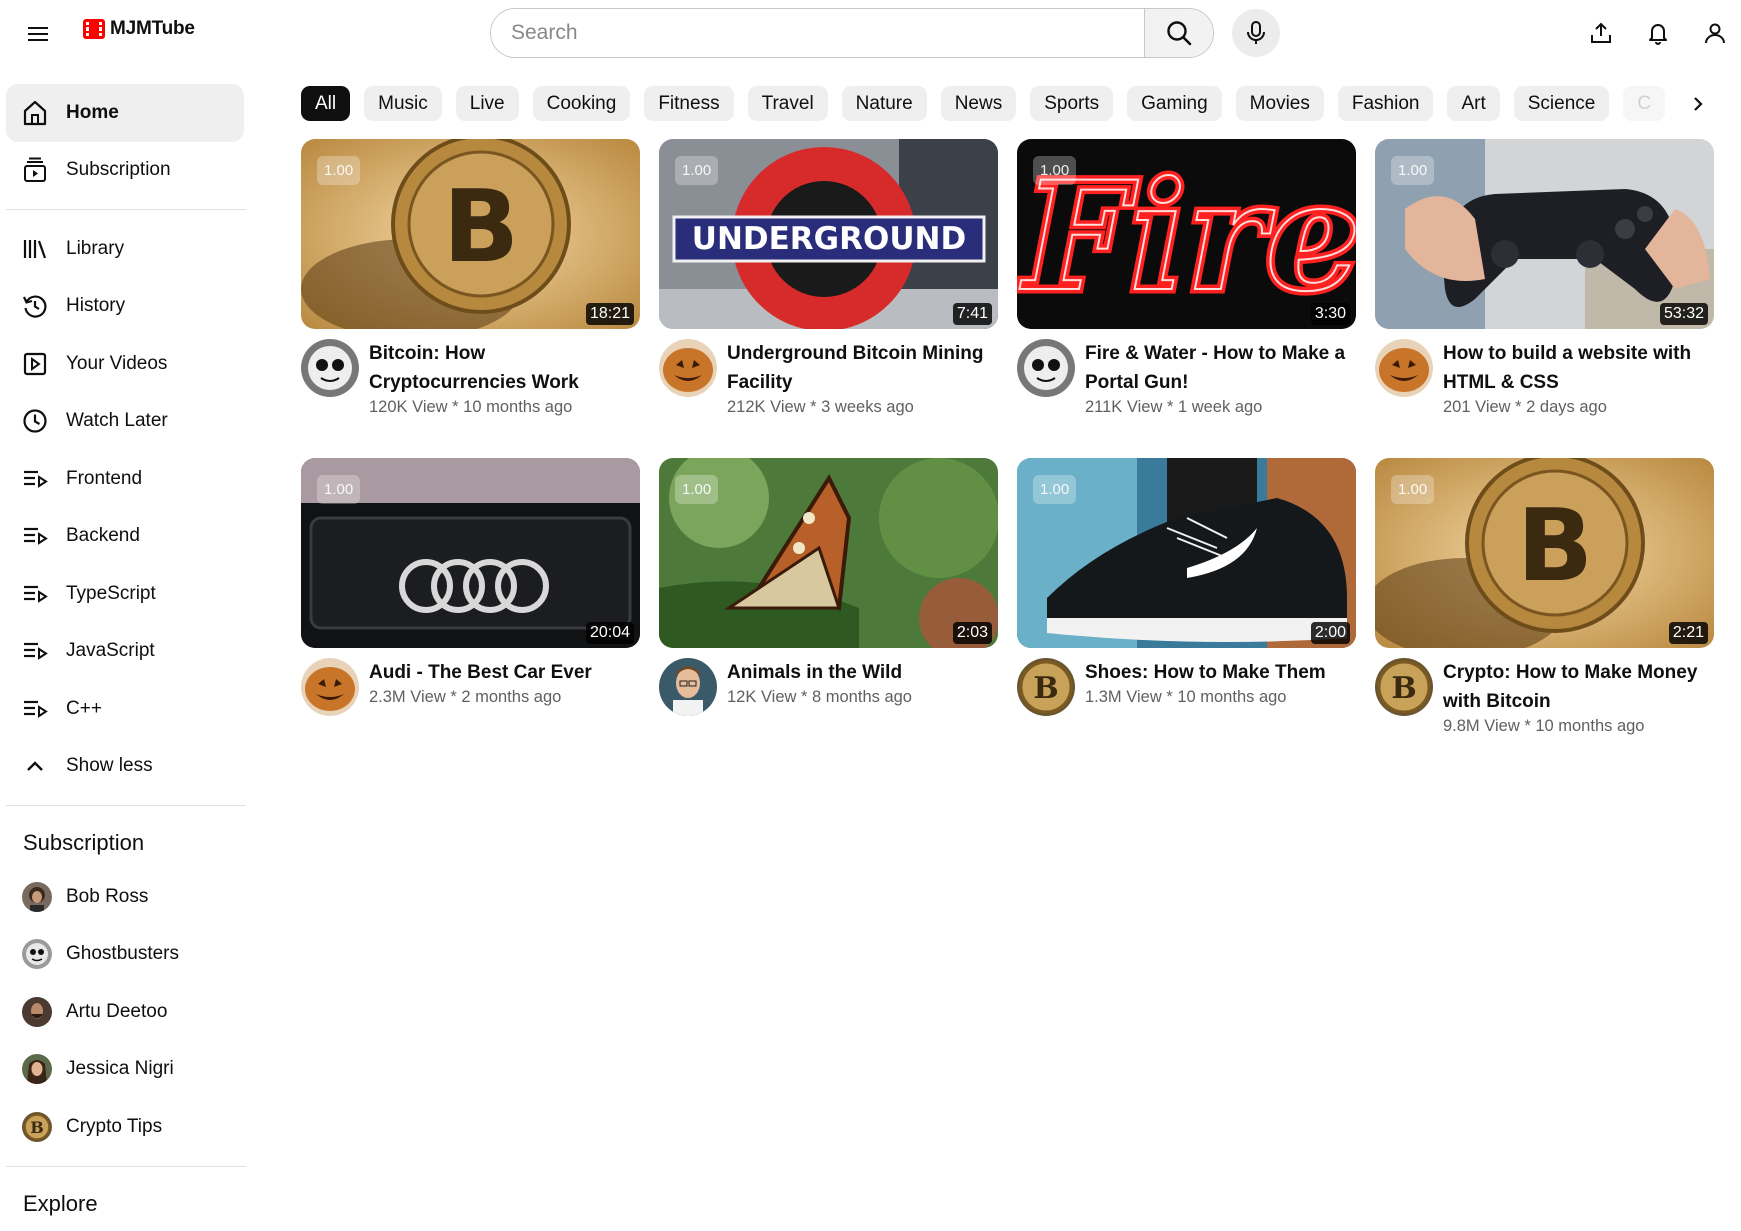  Describe the element at coordinates (403, 103) in the screenshot. I see `chip-music: Music` at that location.